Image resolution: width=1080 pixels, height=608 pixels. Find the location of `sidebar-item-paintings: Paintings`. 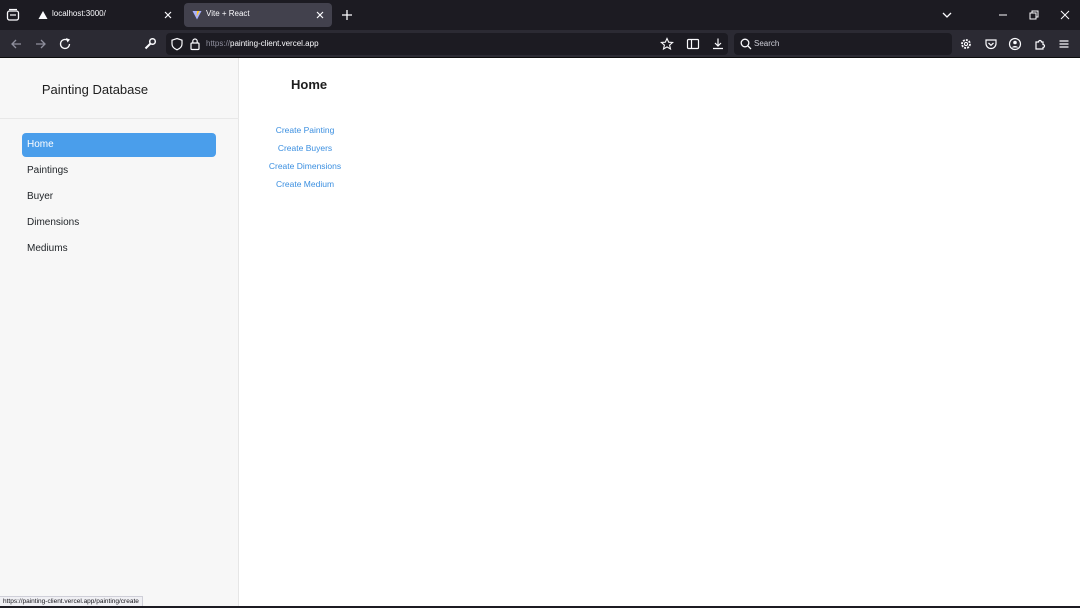

sidebar-item-paintings: Paintings is located at coordinates (119, 171).